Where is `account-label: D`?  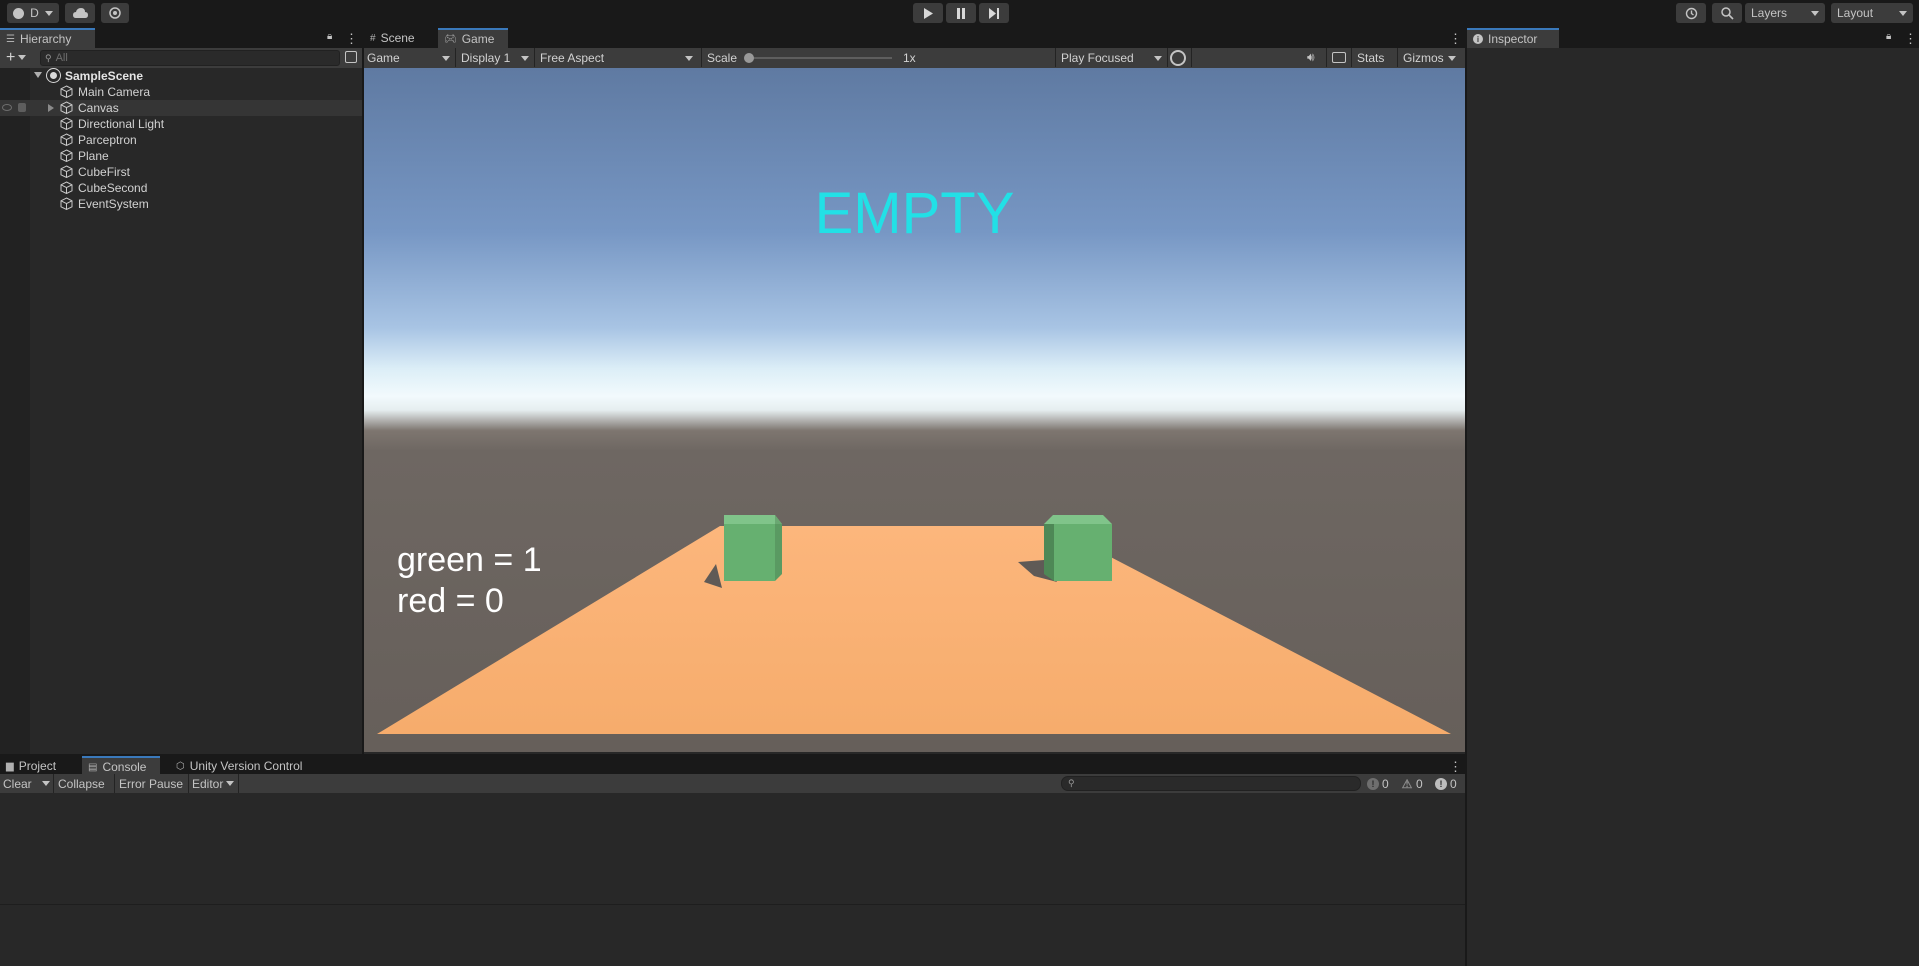
account-label: D is located at coordinates (34, 13).